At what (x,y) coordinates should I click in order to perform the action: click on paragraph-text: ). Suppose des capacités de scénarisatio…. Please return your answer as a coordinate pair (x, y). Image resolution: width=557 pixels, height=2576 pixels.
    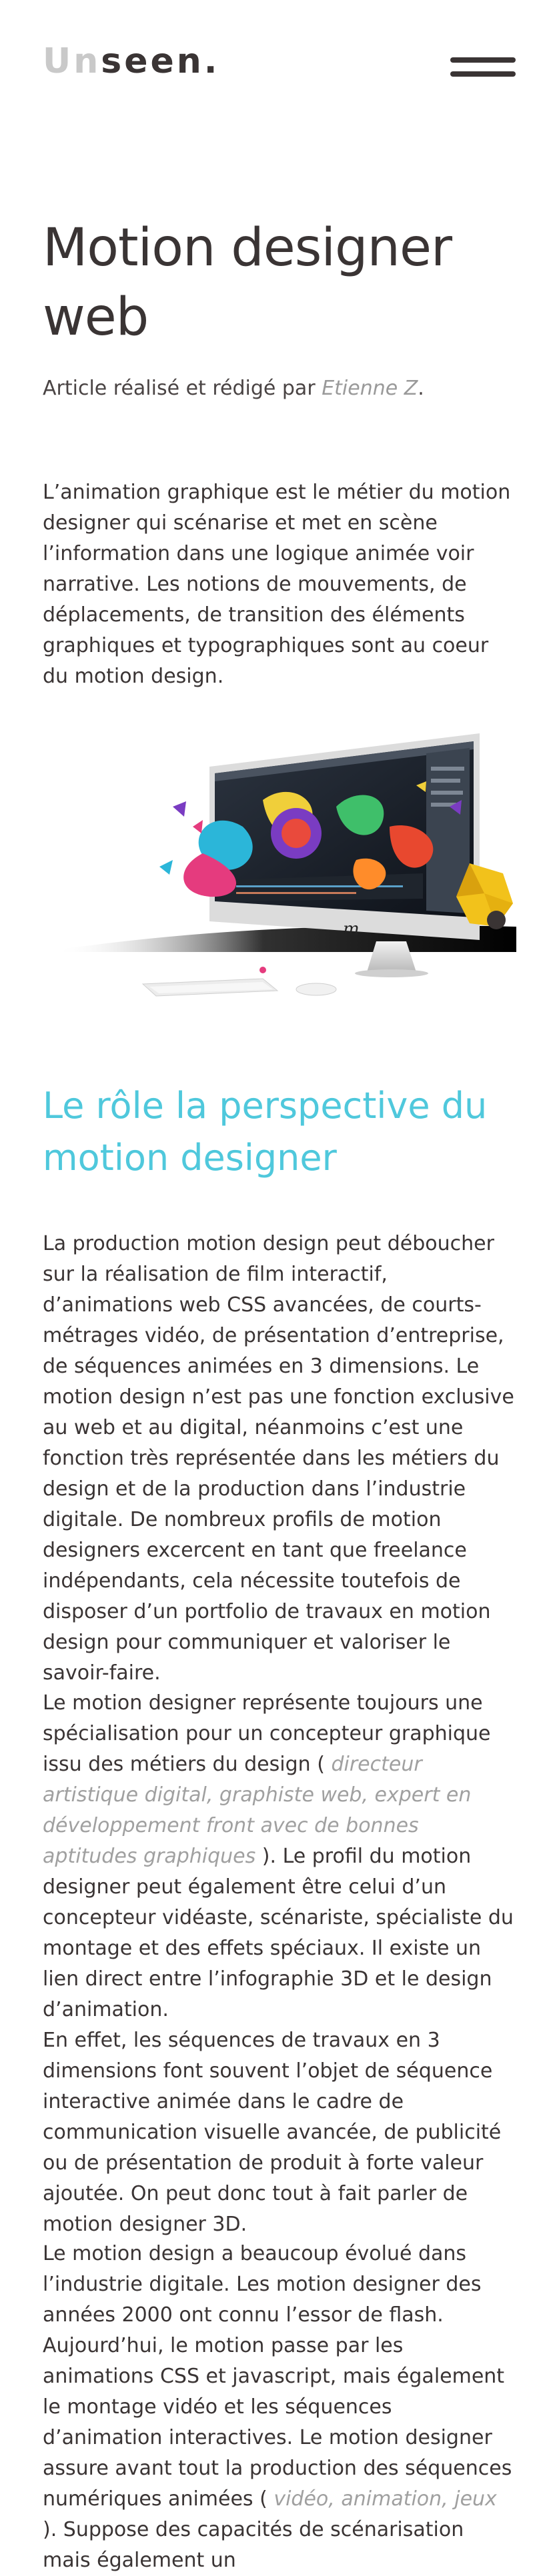
    Looking at the image, I should click on (253, 2545).